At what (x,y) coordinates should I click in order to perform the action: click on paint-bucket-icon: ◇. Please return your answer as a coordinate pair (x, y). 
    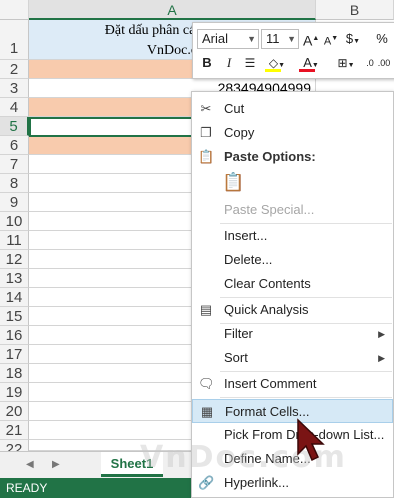
    Looking at the image, I should click on (273, 63).